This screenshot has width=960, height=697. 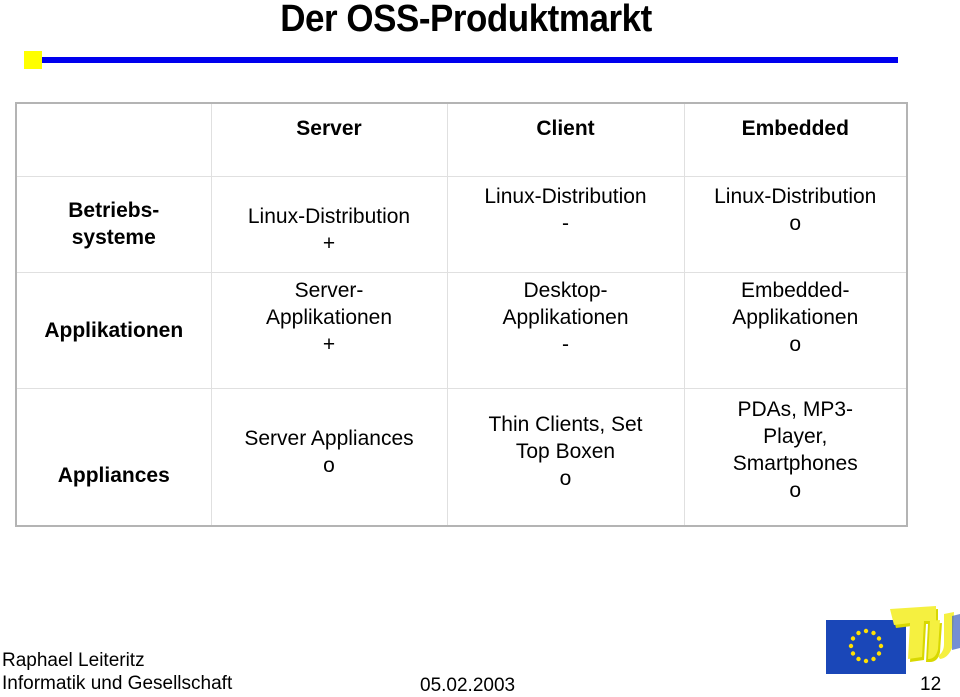 What do you see at coordinates (565, 330) in the screenshot?
I see `cell-apps-client: Desktop- Applikationen -` at bounding box center [565, 330].